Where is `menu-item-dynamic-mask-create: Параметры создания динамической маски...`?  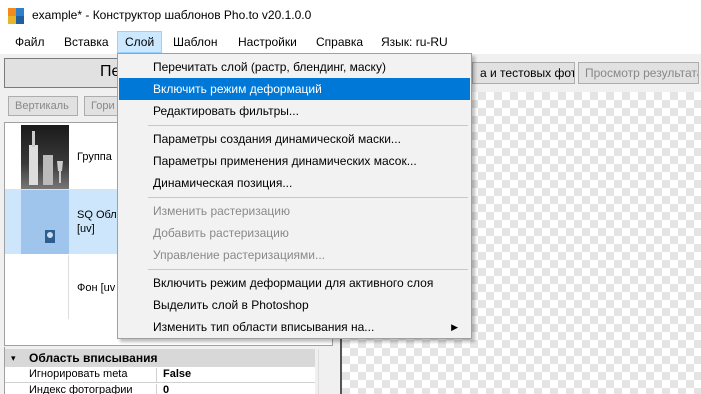
menu-item-dynamic-mask-create: Параметры создания динамической маски... is located at coordinates (294, 139).